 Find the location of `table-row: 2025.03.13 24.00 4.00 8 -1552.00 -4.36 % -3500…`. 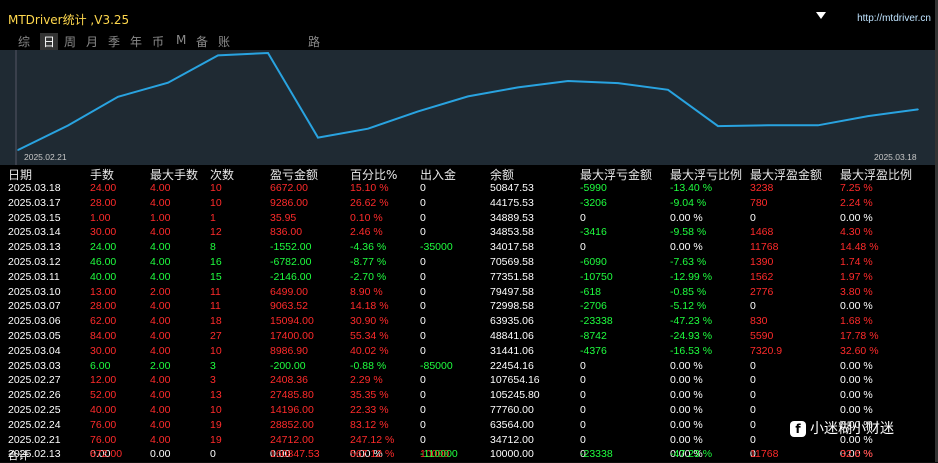

table-row: 2025.03.13 24.00 4.00 8 -1552.00 -4.36 % -3500… is located at coordinates (468, 247).